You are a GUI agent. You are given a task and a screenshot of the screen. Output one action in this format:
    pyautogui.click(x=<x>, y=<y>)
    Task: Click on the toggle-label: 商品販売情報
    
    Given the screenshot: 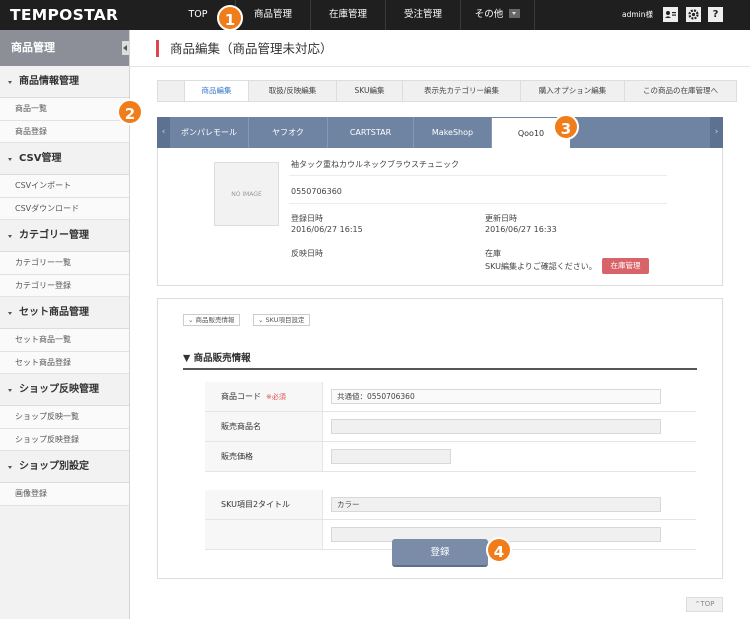 What is the action you would take?
    pyautogui.click(x=215, y=320)
    